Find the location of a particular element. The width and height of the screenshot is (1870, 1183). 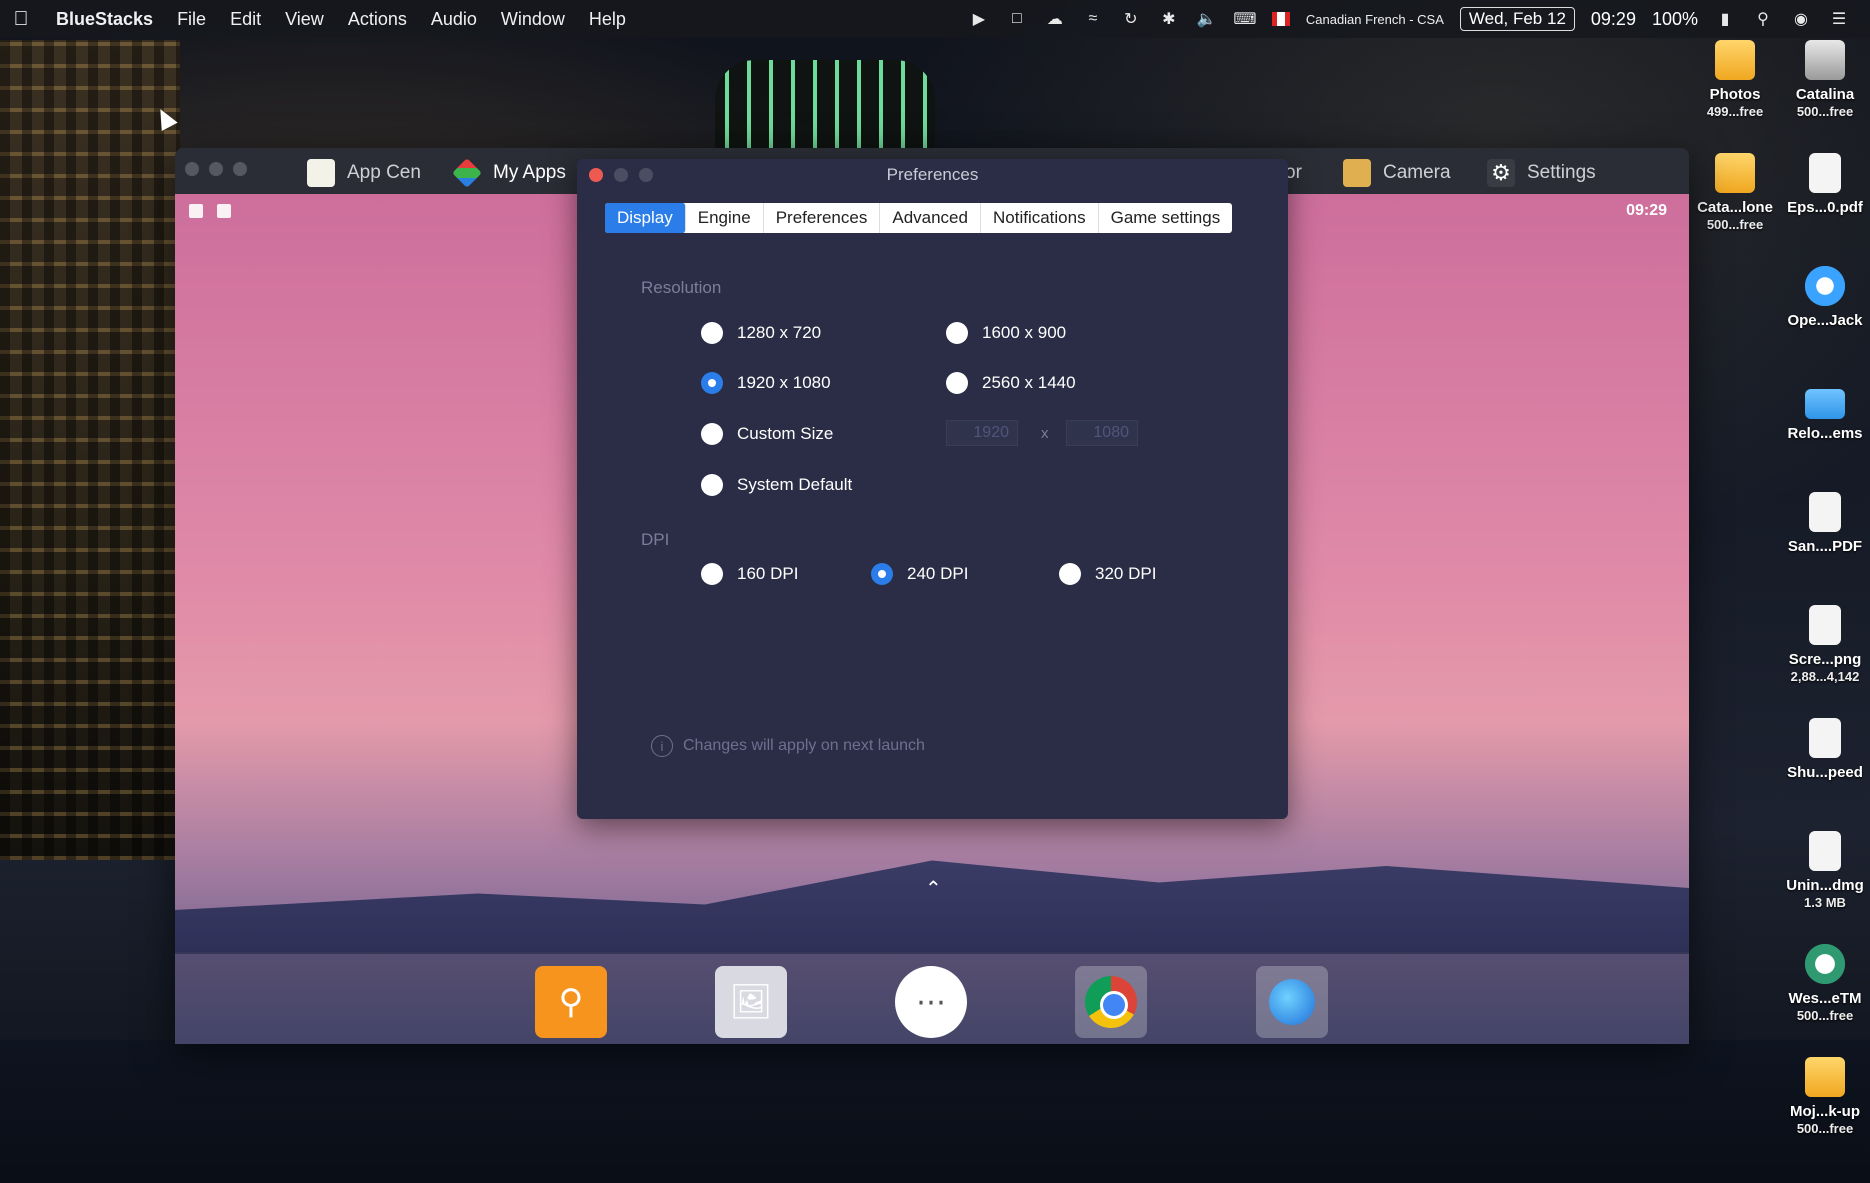

app-drawer-icon: ⋯ is located at coordinates (931, 1002).